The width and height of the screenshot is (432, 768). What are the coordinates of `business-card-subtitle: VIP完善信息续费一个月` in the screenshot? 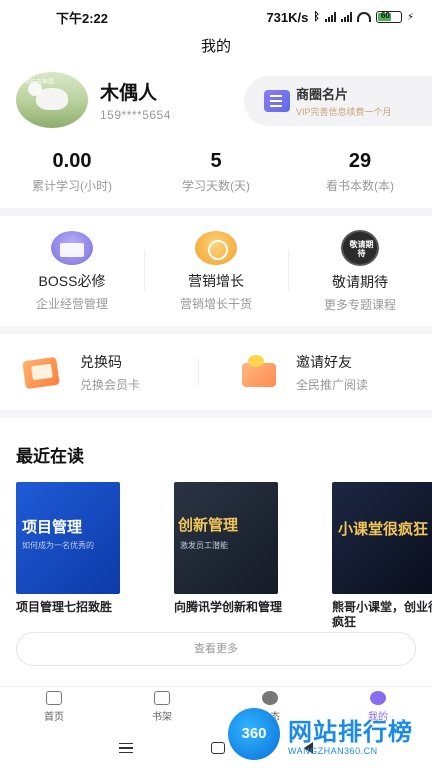 It's located at (344, 112).